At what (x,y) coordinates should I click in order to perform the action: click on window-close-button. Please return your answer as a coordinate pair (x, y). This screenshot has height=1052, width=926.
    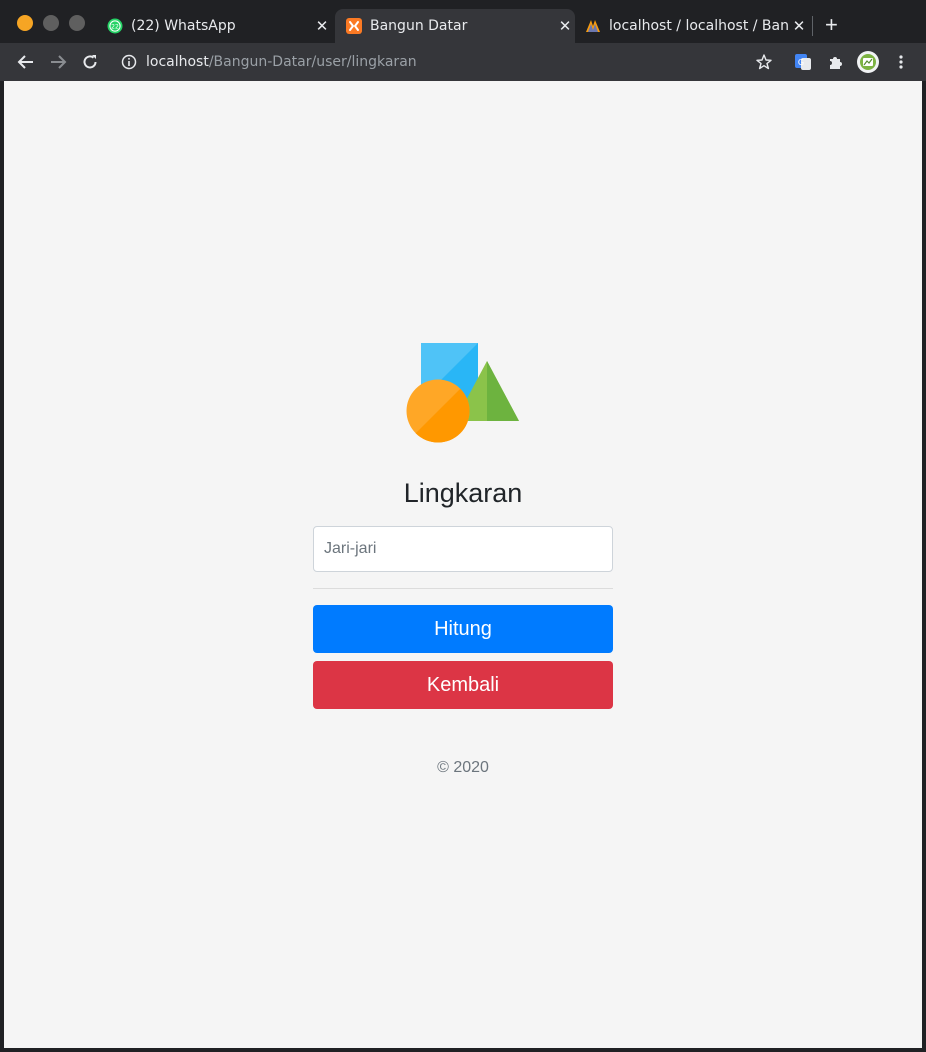
    Looking at the image, I should click on (25, 23).